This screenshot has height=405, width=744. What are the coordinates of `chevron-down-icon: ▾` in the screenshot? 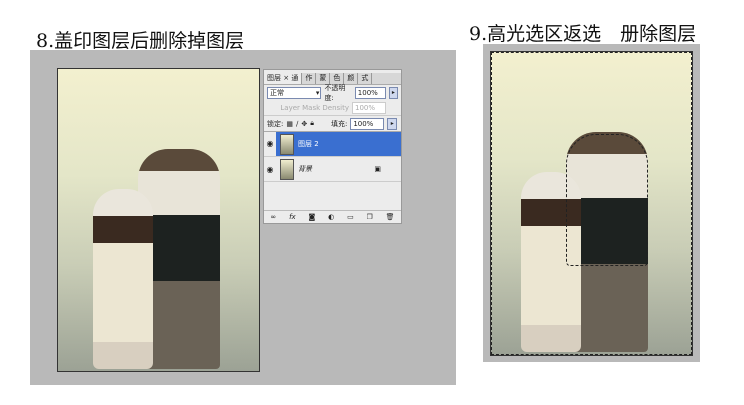 It's located at (317, 92).